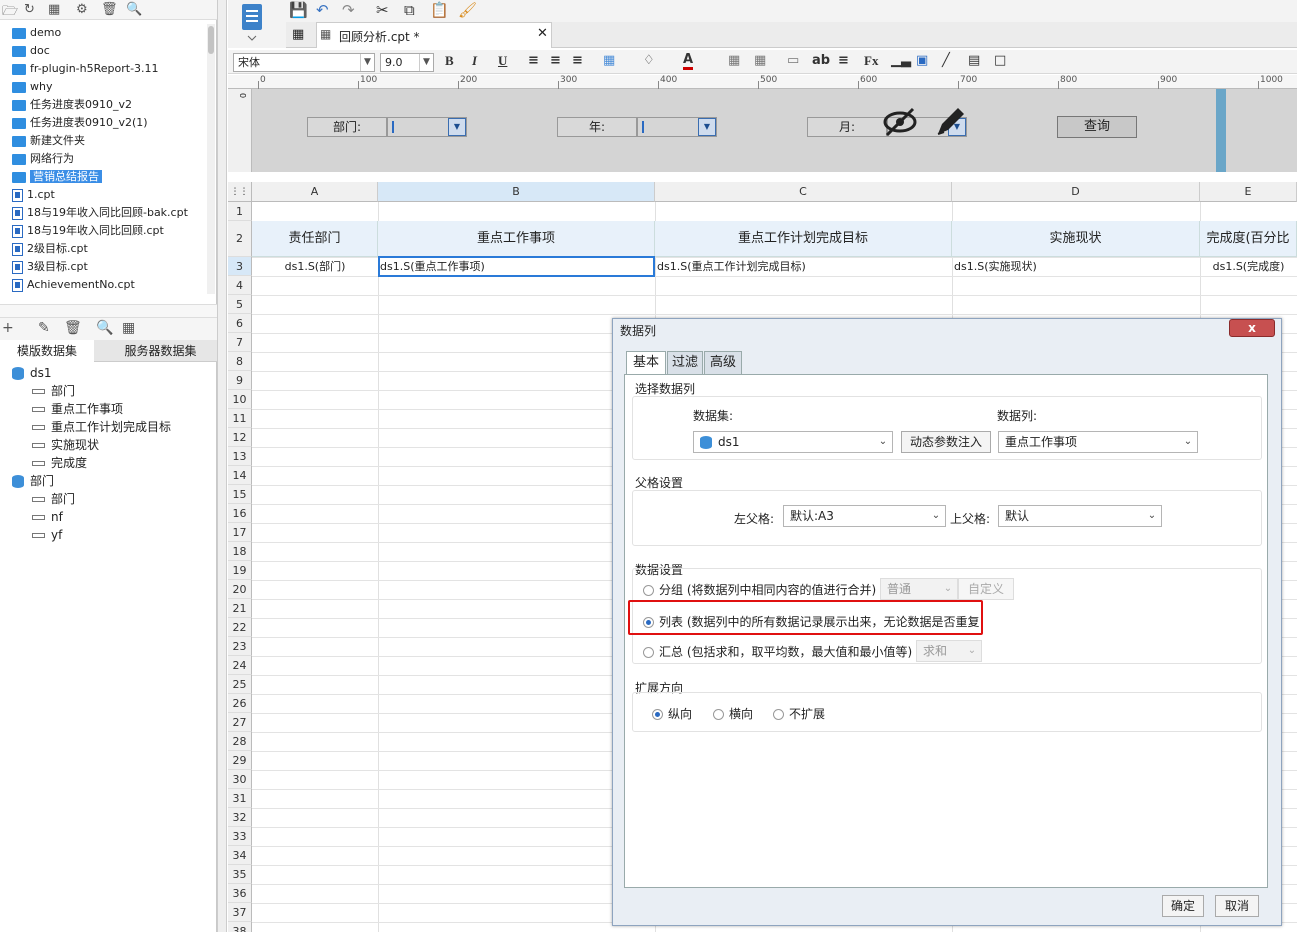  I want to click on group-mode-select: 普通 ⌄, so click(919, 589).